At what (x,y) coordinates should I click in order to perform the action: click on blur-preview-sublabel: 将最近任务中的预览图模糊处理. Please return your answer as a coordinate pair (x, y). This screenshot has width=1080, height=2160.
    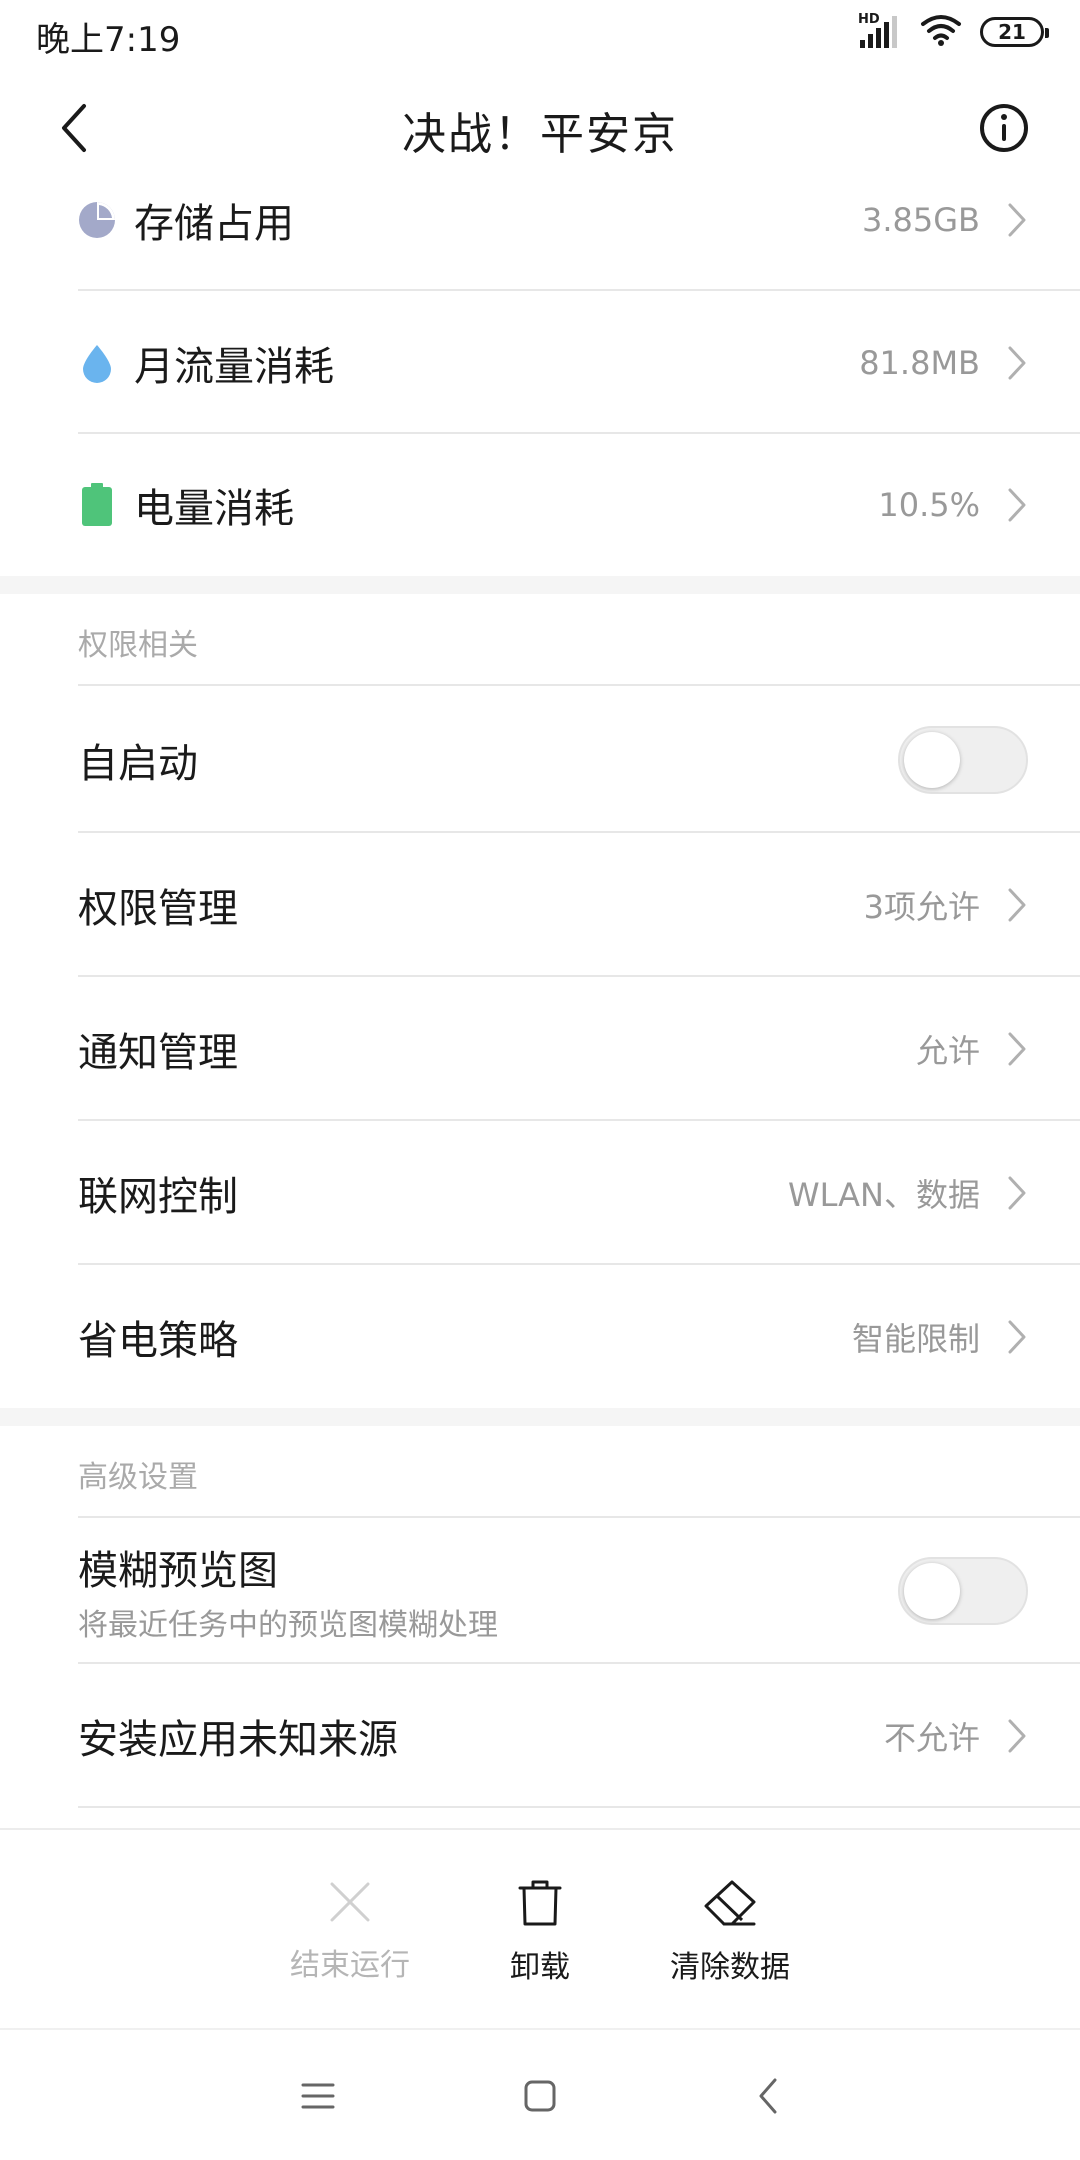
    Looking at the image, I should click on (288, 1625).